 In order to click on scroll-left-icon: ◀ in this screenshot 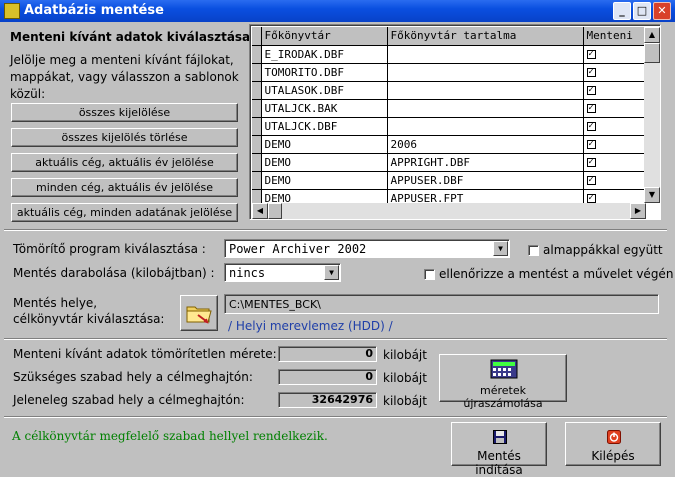, I will do `click(260, 211)`.